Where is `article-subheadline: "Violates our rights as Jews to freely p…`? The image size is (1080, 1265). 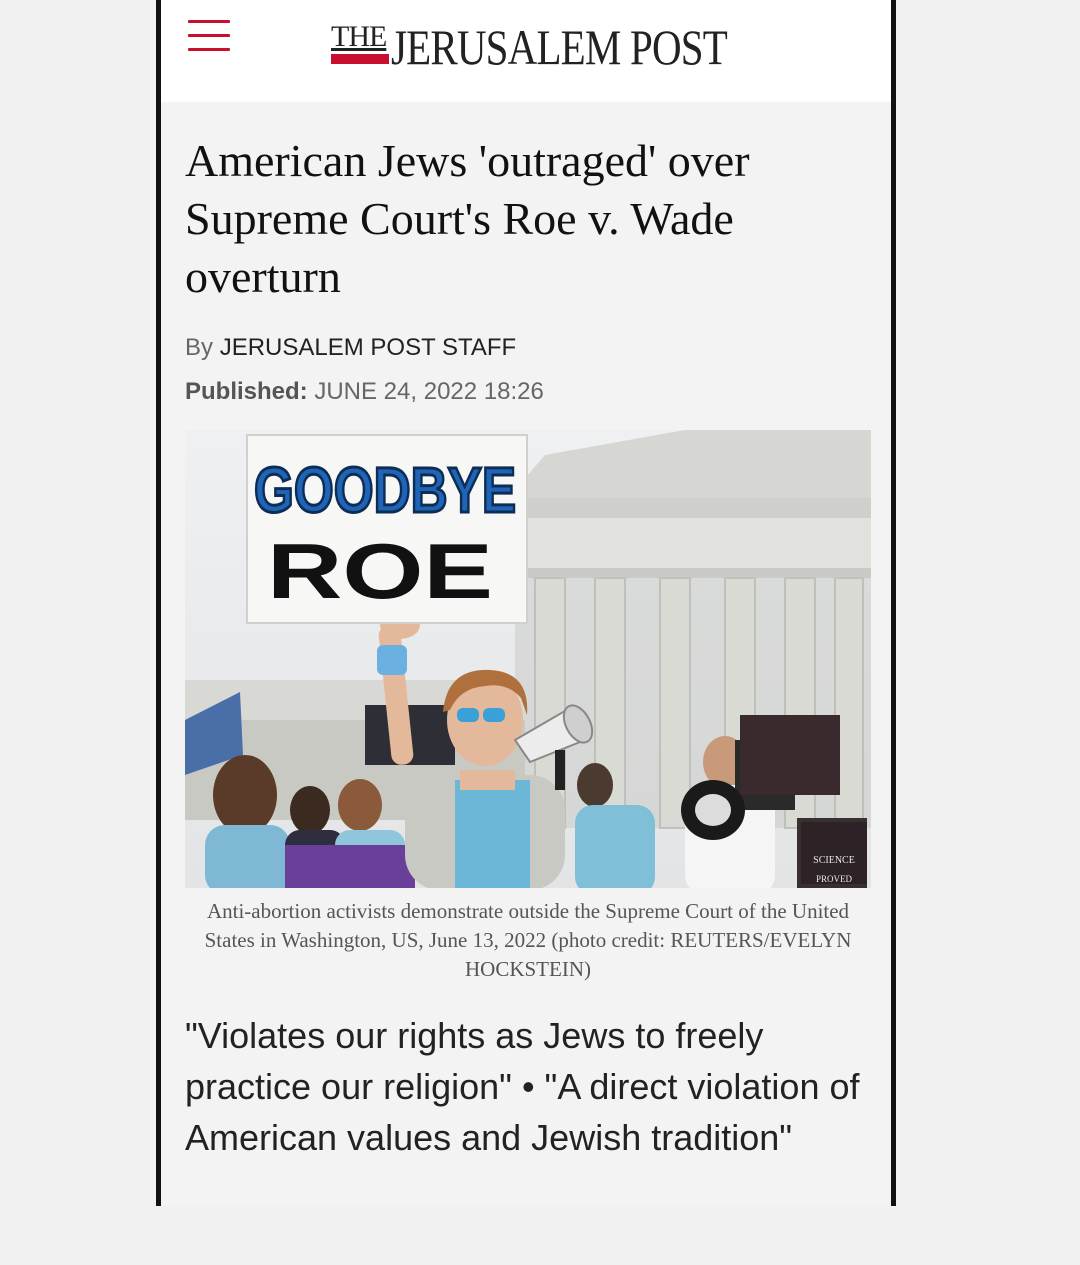 article-subheadline: "Violates our rights as Jews to freely p… is located at coordinates (522, 1086).